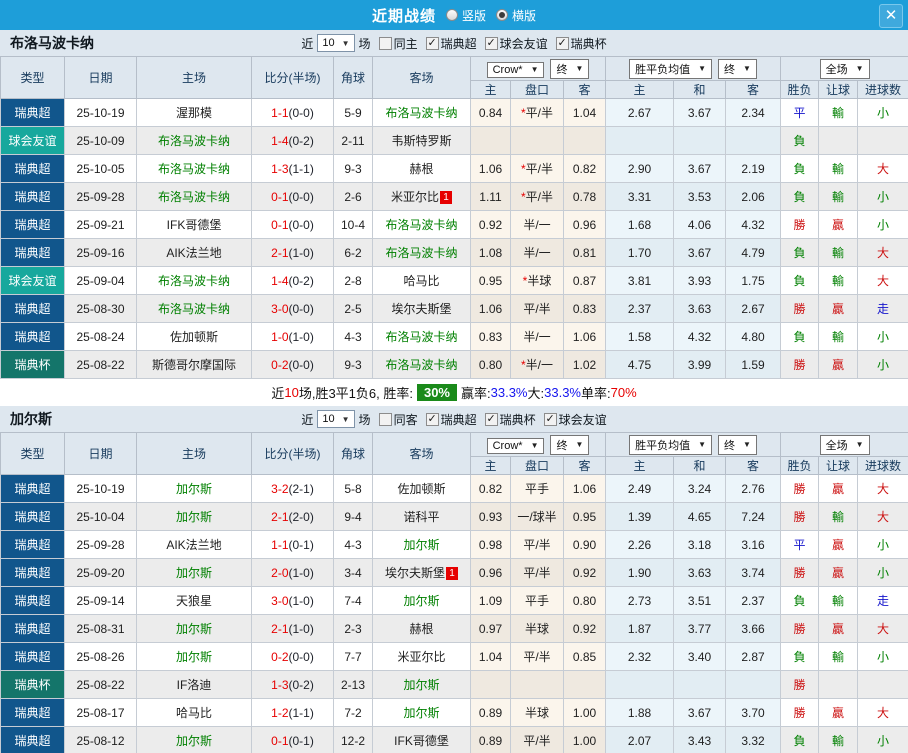  Describe the element at coordinates (882, 544) in the screenshot. I see `result-goals: 小` at that location.